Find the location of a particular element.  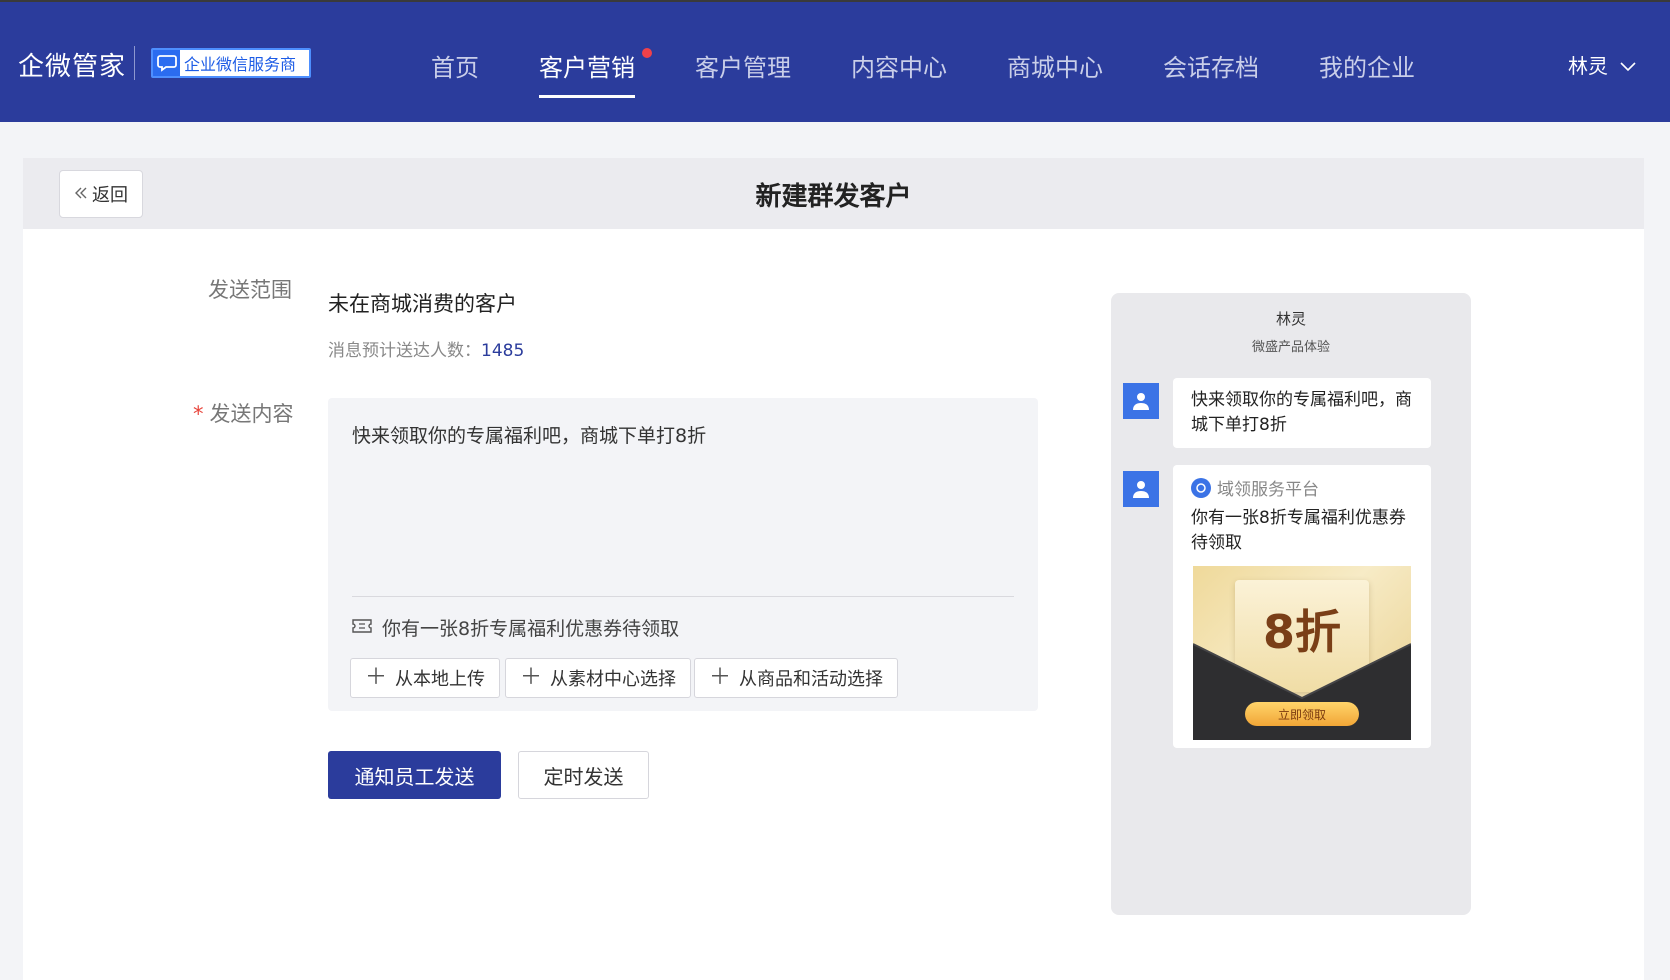

chevron-down-icon is located at coordinates (1628, 65).